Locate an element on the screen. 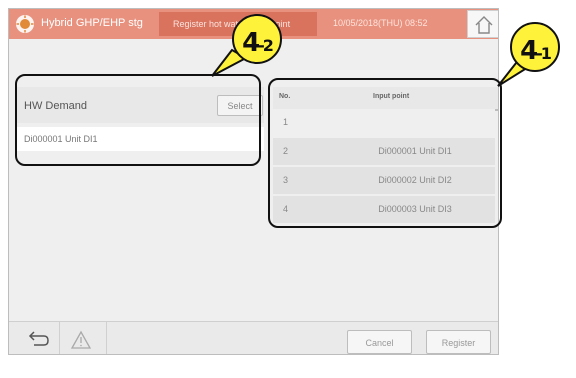 The width and height of the screenshot is (576, 378). badge-sub: -2 is located at coordinates (266, 45).